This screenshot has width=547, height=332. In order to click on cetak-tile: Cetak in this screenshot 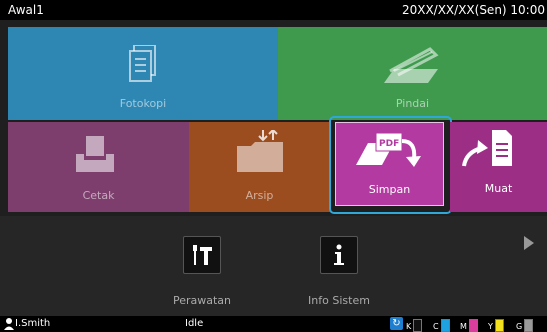, I will do `click(98, 167)`.